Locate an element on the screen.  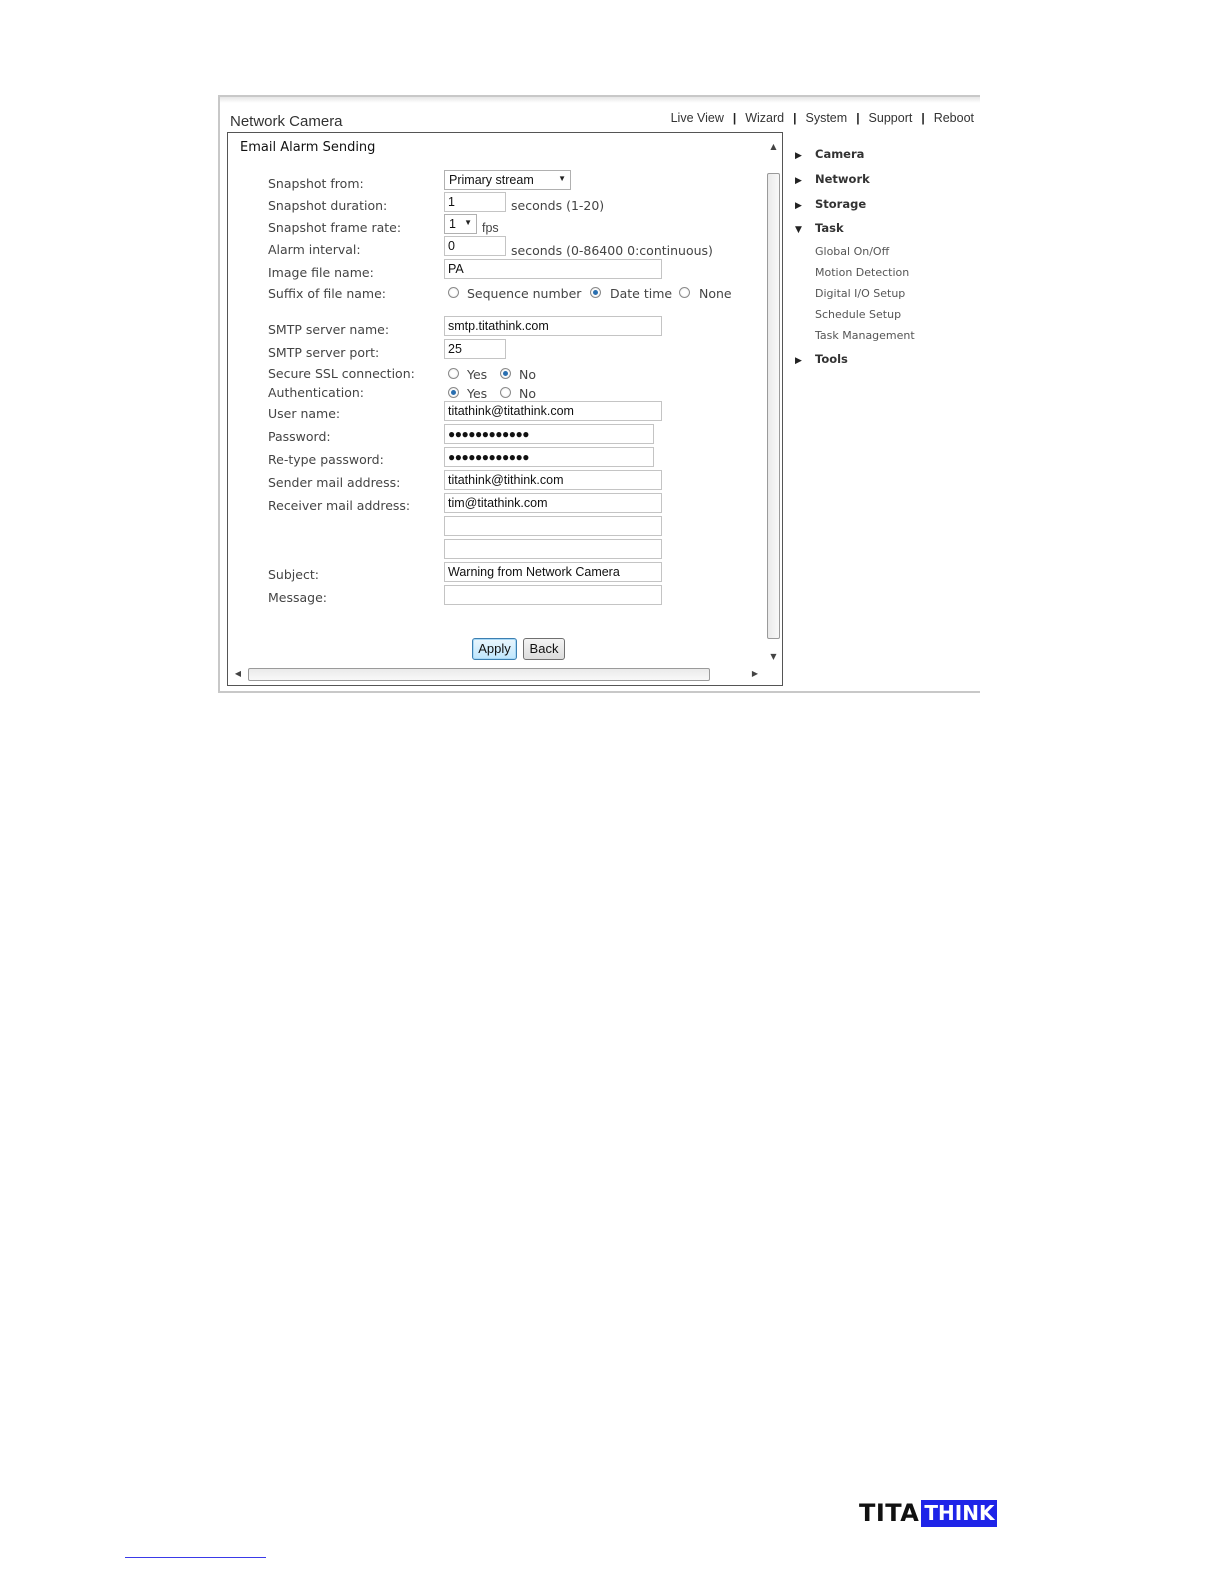
nav-live-view: Live View is located at coordinates (697, 118).